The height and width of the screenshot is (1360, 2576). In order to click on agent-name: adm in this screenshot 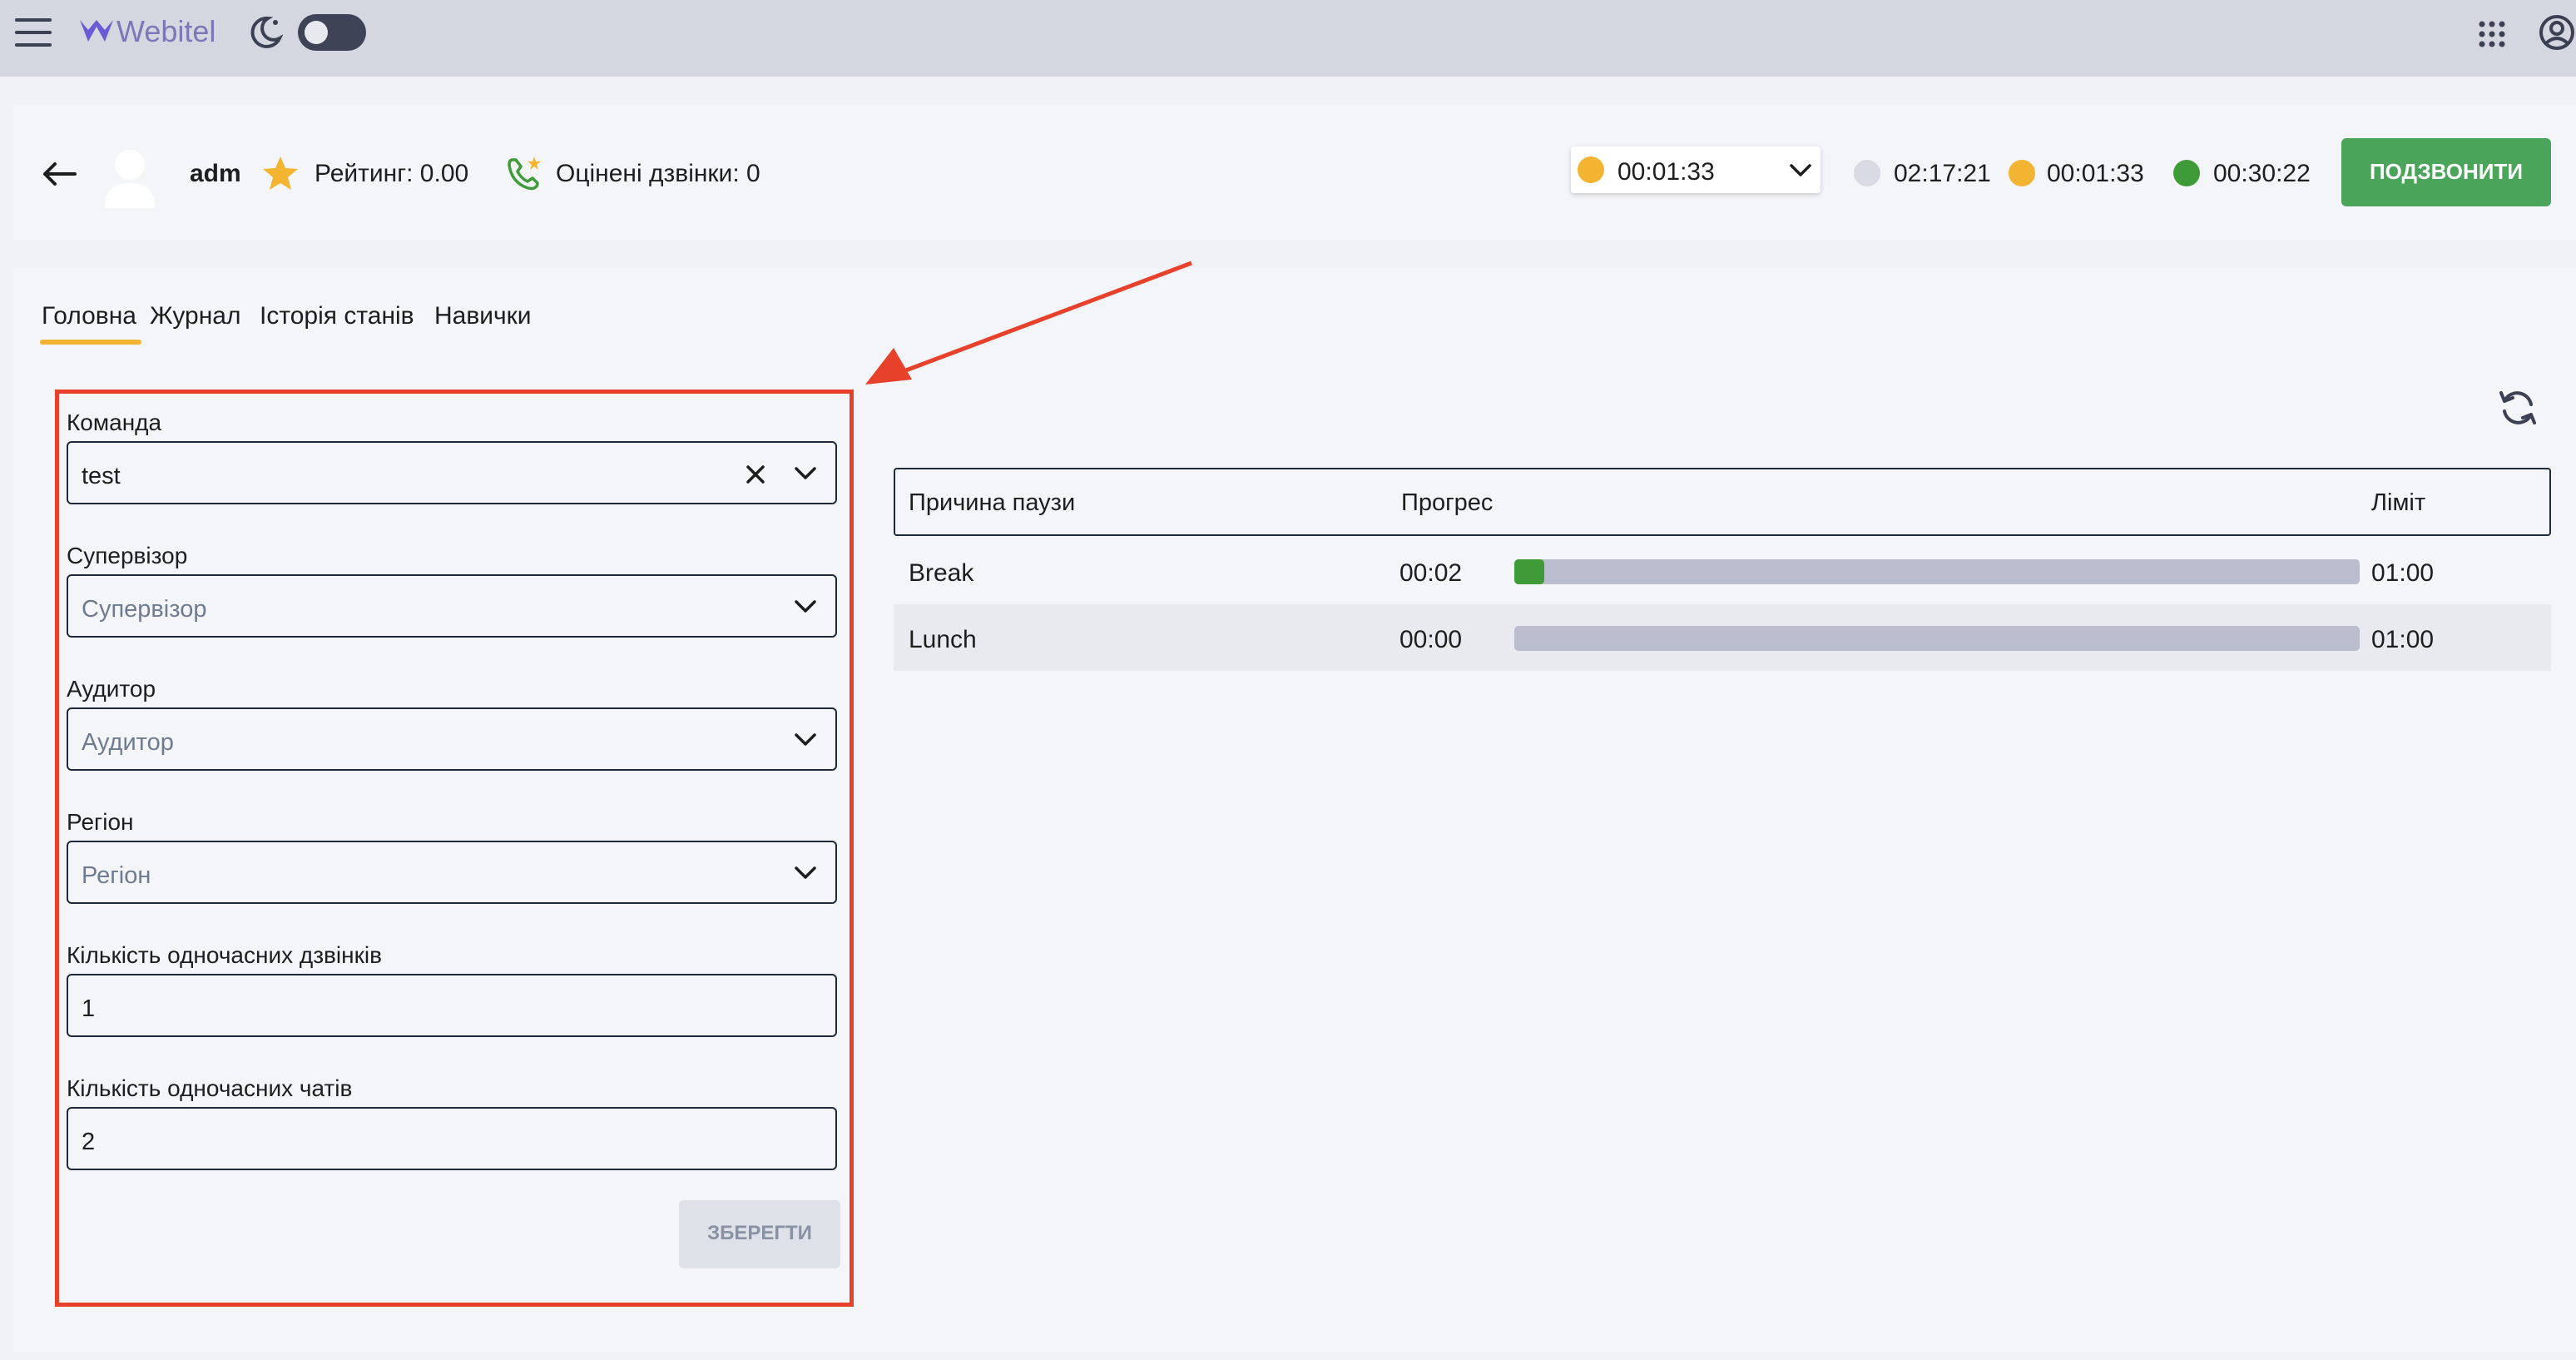, I will do `click(216, 173)`.